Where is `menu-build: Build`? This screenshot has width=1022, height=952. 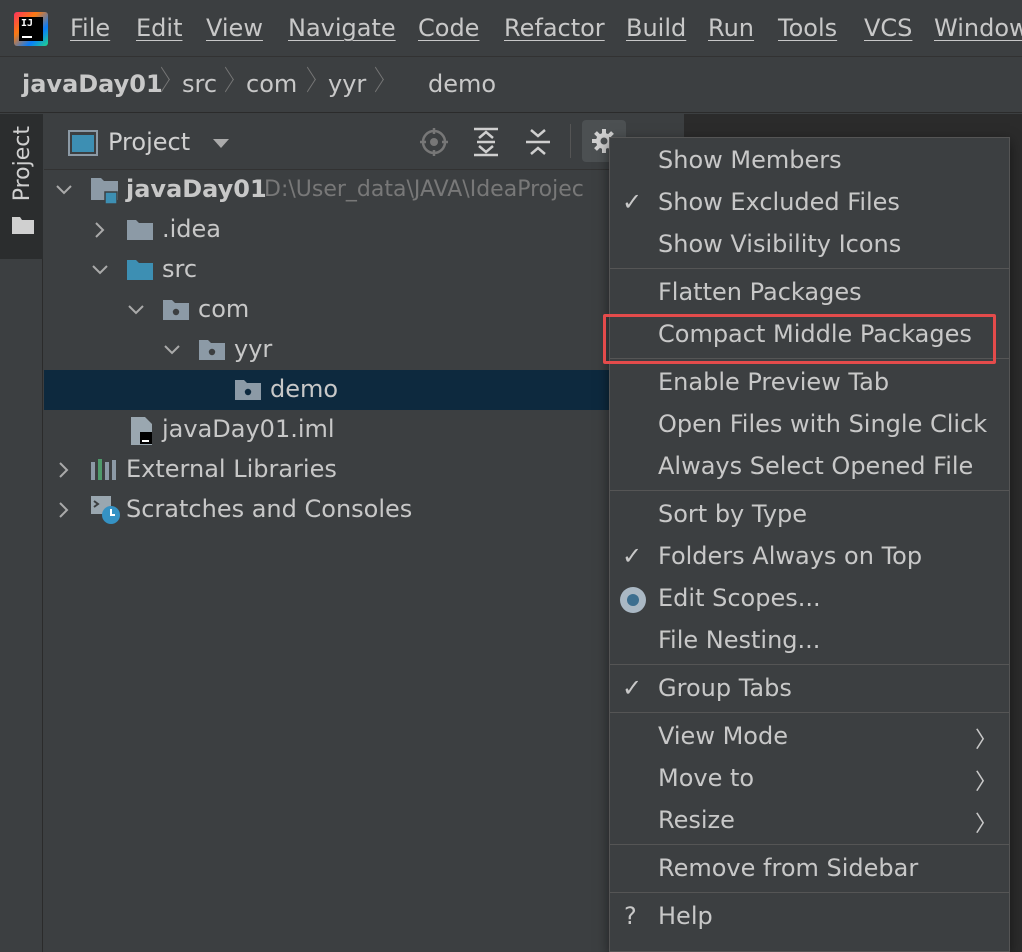 menu-build: Build is located at coordinates (656, 28).